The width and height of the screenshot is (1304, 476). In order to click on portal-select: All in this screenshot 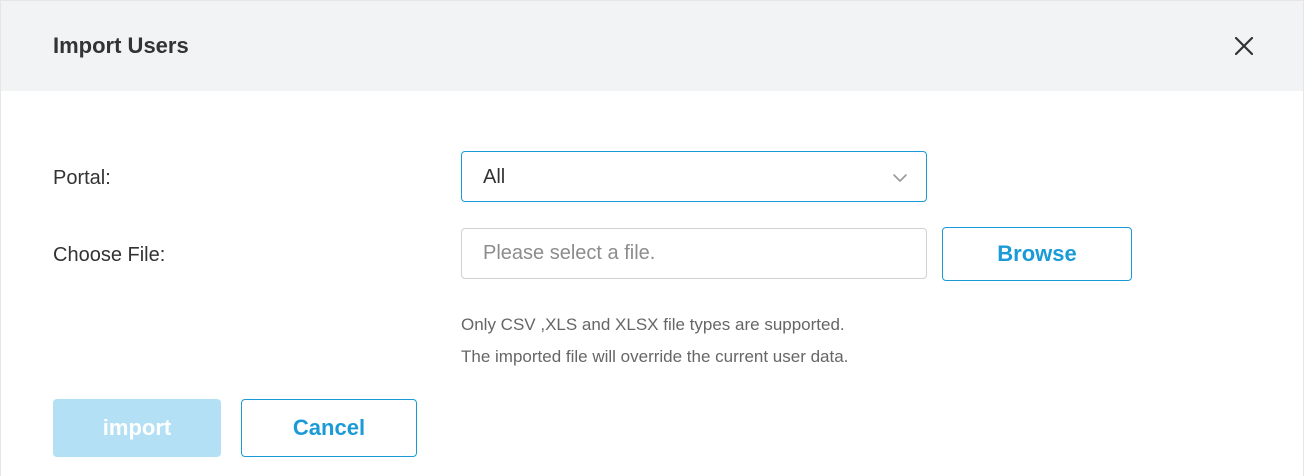, I will do `click(694, 176)`.